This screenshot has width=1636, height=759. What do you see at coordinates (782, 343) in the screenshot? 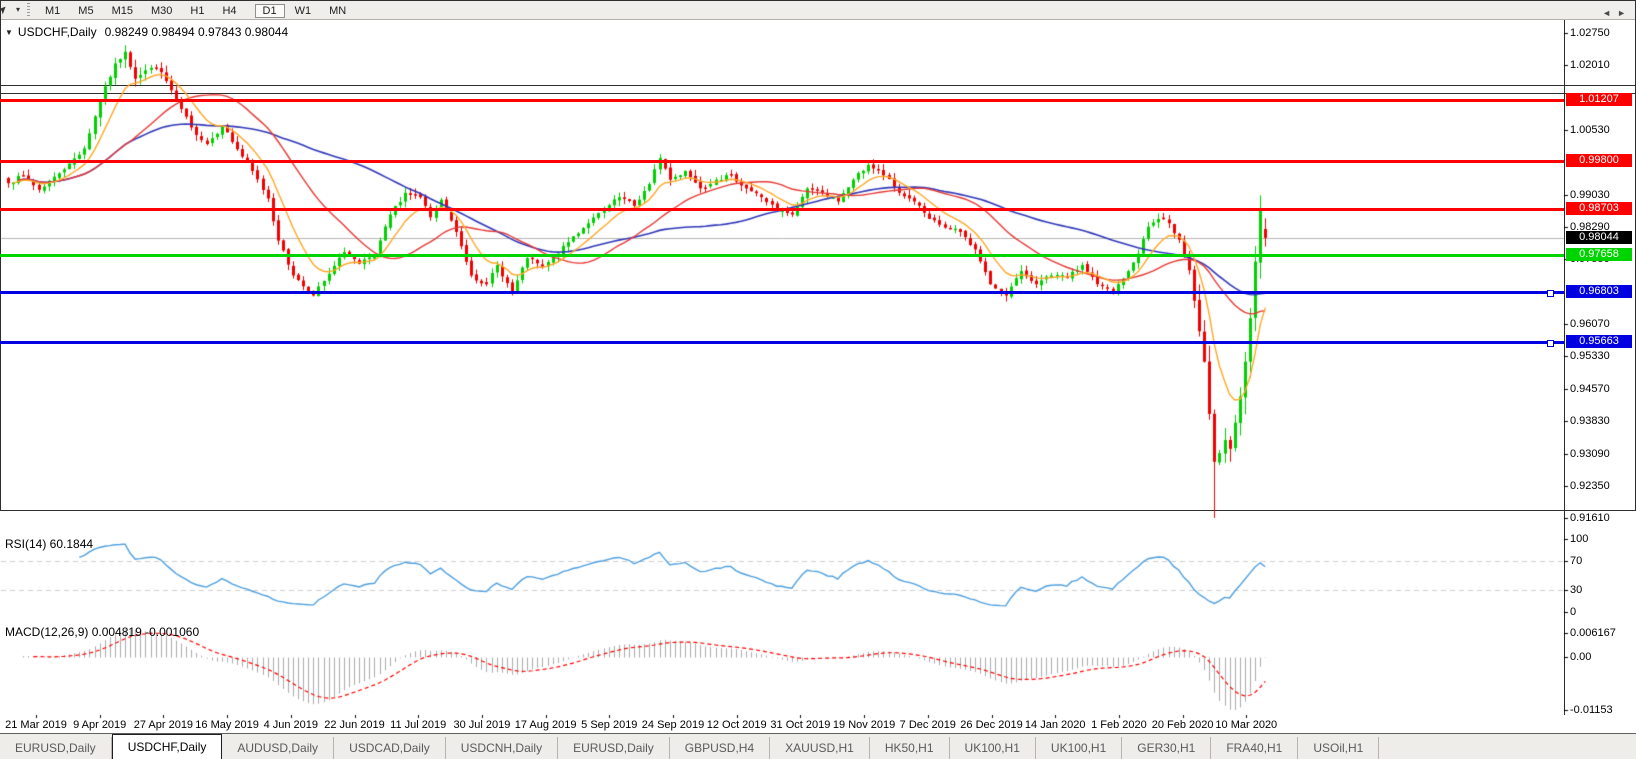
I see `hline-0.95663` at bounding box center [782, 343].